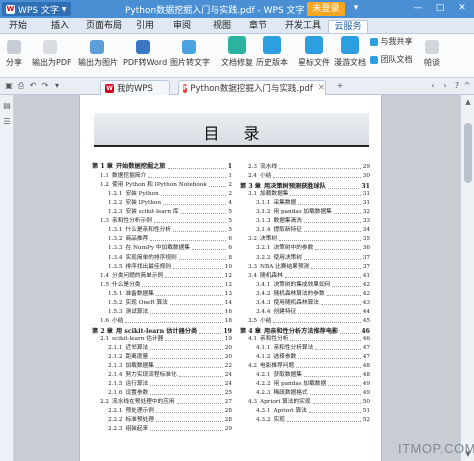  I want to click on tab-python-pdf: P Python数据挖掘入门与实践.pdf ✕, so click(252, 87).